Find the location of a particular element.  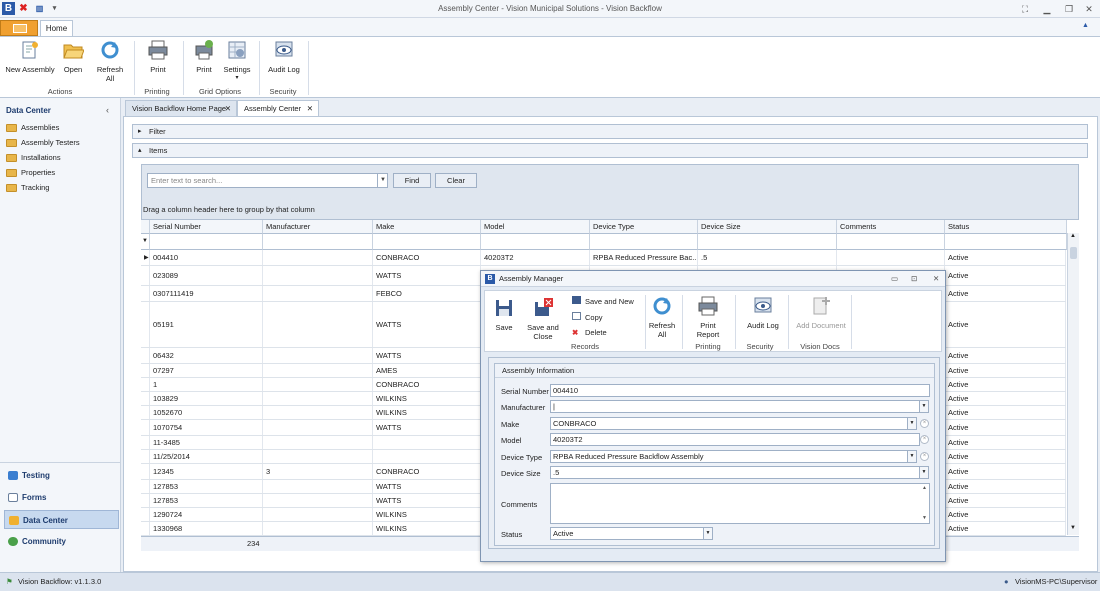

scroll-up-icon: ▲ is located at coordinates (1073, 236).